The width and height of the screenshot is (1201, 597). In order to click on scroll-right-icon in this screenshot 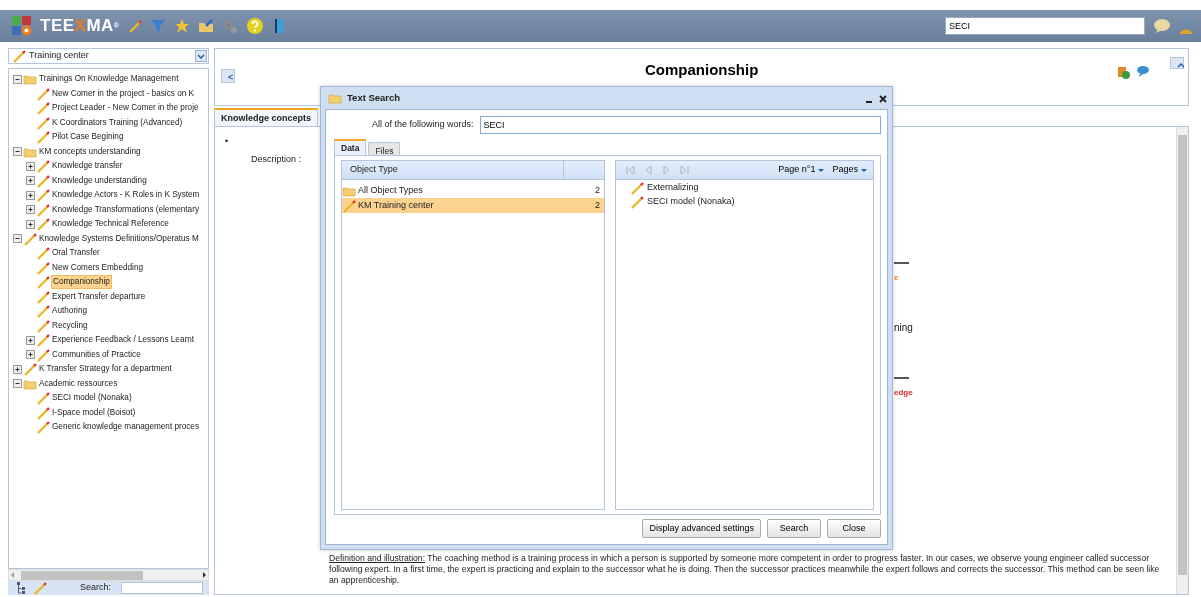, I will do `click(204, 575)`.